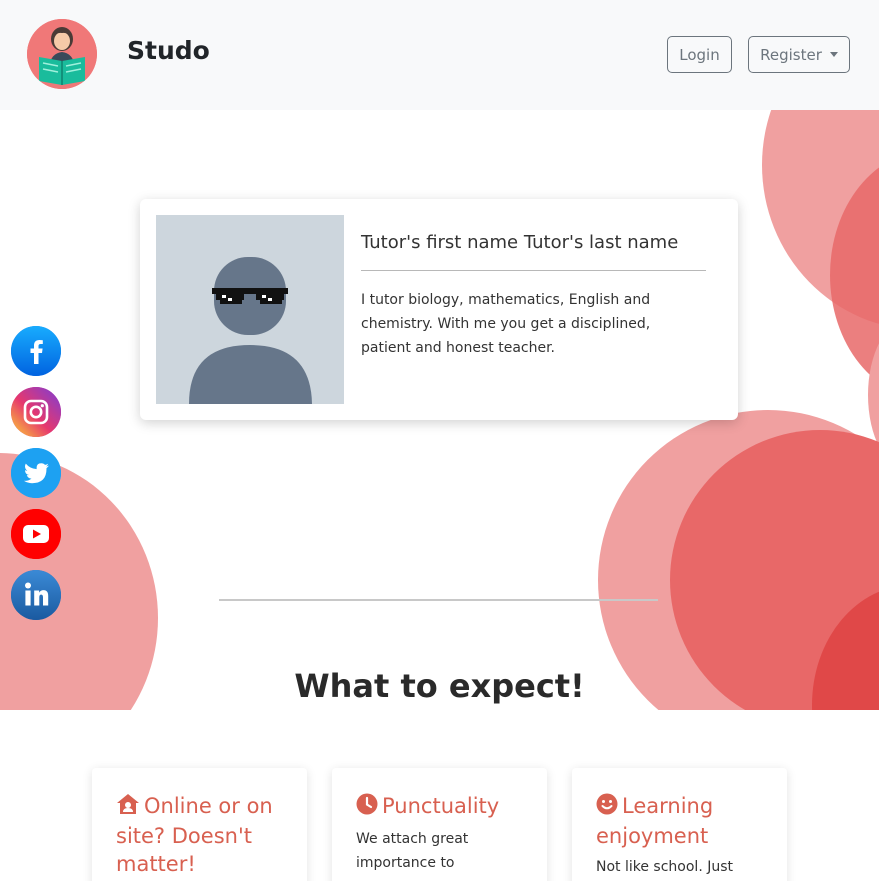  Describe the element at coordinates (441, 806) in the screenshot. I see `feature-title-text: Punctuality` at that location.